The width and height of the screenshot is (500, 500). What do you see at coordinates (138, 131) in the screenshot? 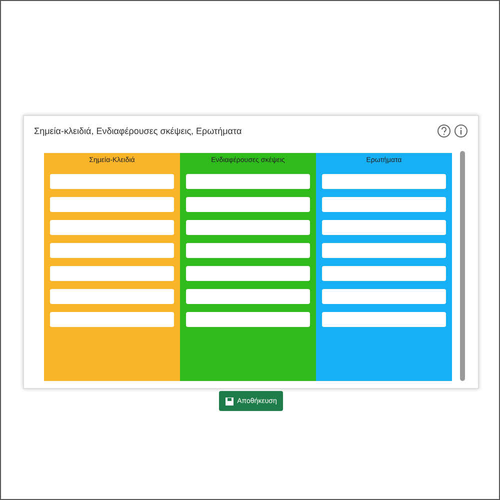
I see `card-title: Σημεία-κλειδιά, Ενδιαφέρουσες σκέψεις, Ερωτήματα` at bounding box center [138, 131].